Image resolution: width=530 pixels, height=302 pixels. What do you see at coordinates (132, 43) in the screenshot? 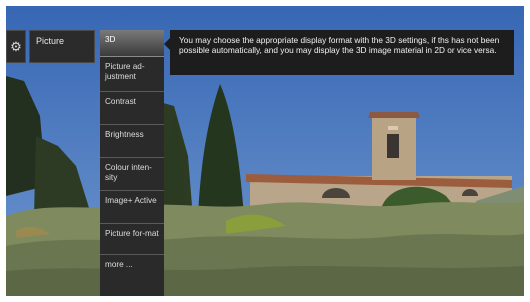
I see `menu-item-3d: 3D` at bounding box center [132, 43].